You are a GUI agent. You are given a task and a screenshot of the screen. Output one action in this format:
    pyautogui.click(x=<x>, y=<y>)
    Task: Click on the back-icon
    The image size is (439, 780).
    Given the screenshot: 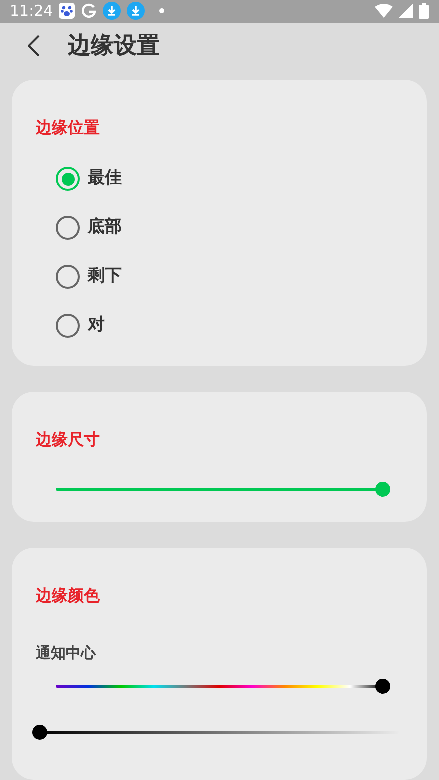 What is the action you would take?
    pyautogui.click(x=34, y=46)
    